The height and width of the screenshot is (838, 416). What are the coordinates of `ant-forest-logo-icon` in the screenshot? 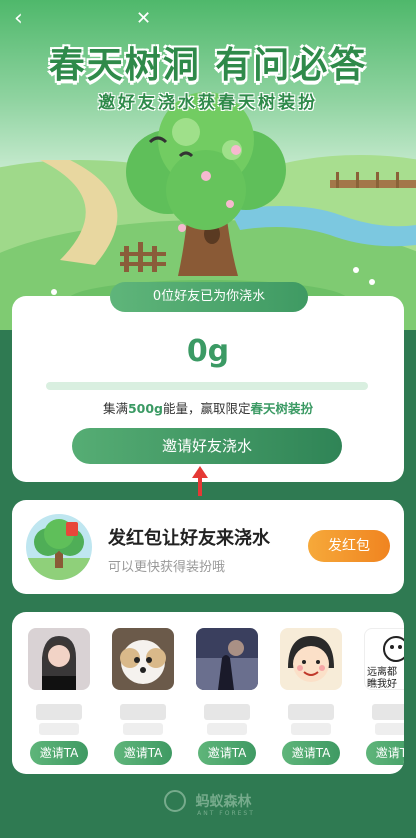 It's located at (175, 801).